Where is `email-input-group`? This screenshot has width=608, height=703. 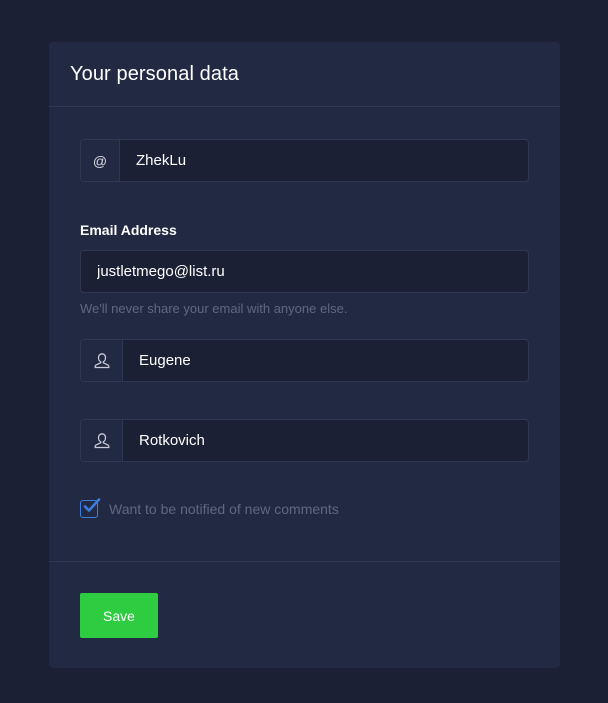 email-input-group is located at coordinates (304, 271).